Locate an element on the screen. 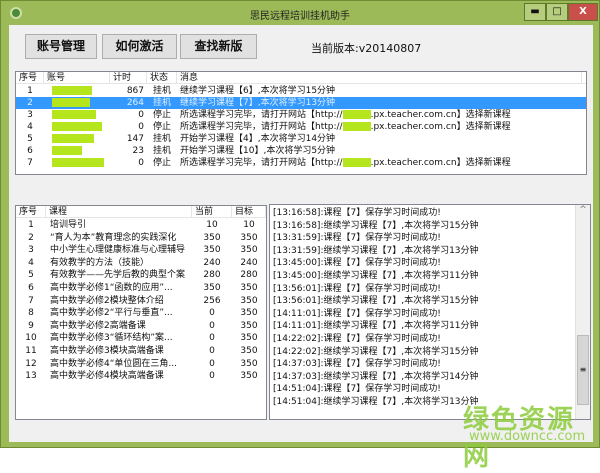 The height and width of the screenshot is (473, 600). table-row: 6 23 挂机 开始学习课程【10】,本次将学习5分钟 is located at coordinates (301, 151).